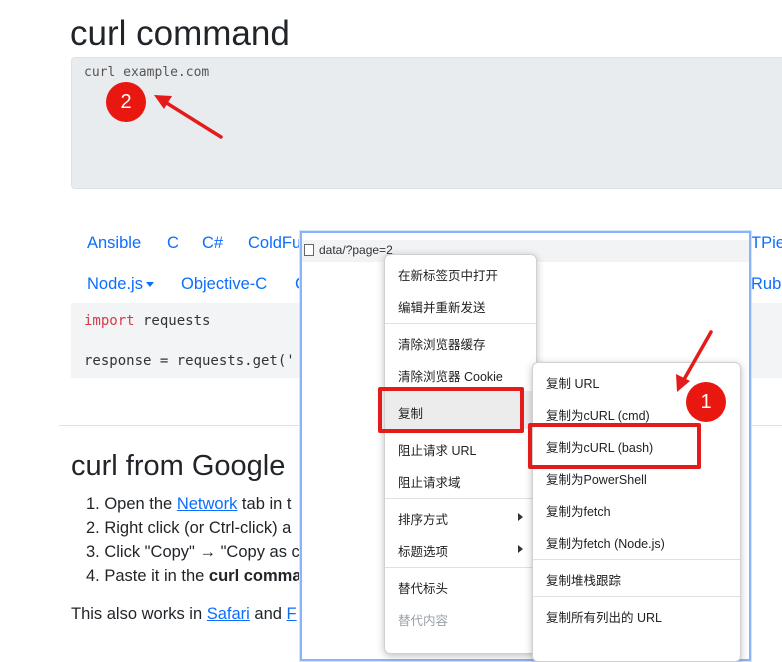  What do you see at coordinates (188, 117) in the screenshot?
I see `arrow-to-command` at bounding box center [188, 117].